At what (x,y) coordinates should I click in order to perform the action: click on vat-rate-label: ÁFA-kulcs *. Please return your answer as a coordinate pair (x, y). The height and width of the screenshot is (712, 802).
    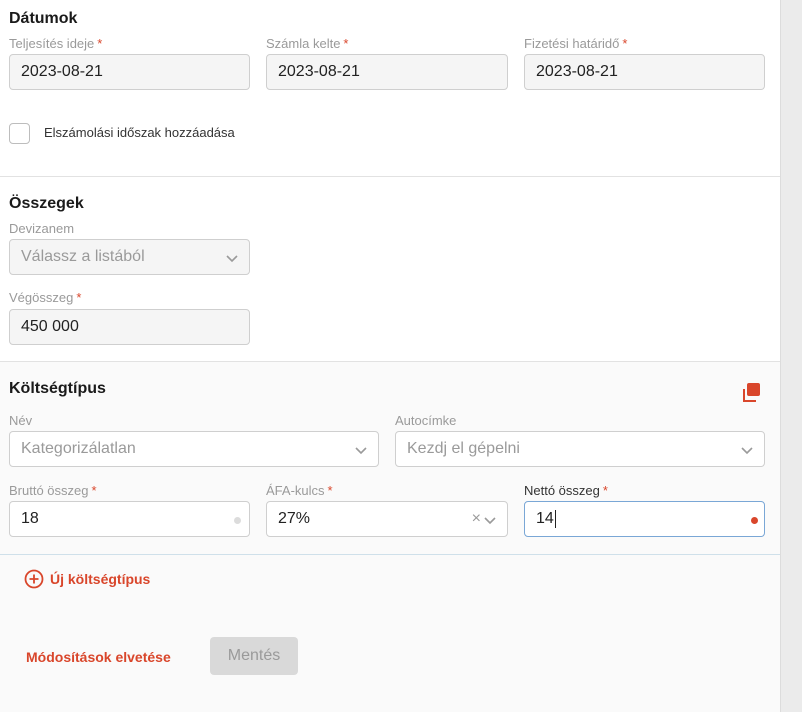
    Looking at the image, I should click on (299, 490).